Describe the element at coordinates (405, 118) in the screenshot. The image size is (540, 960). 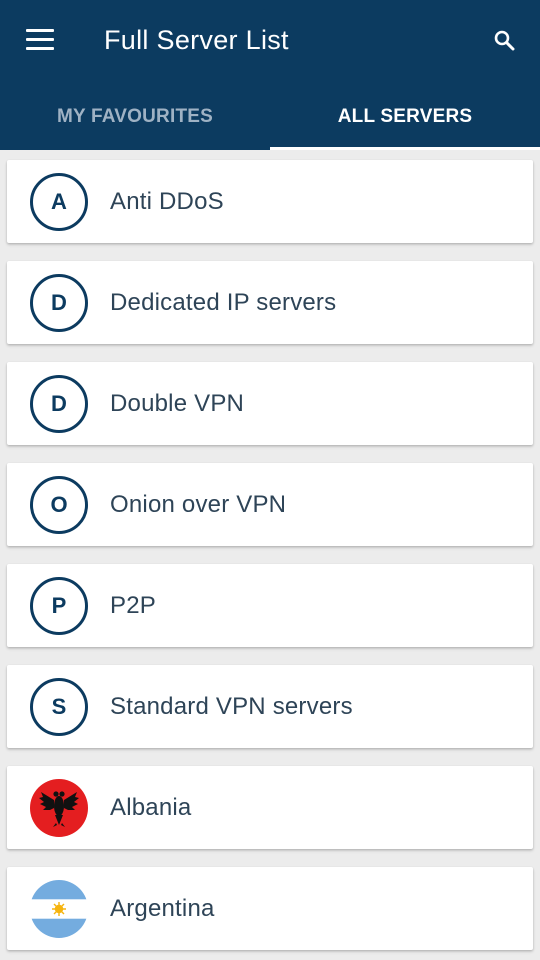
I see `tab-all-servers: ALL SERVERS` at that location.